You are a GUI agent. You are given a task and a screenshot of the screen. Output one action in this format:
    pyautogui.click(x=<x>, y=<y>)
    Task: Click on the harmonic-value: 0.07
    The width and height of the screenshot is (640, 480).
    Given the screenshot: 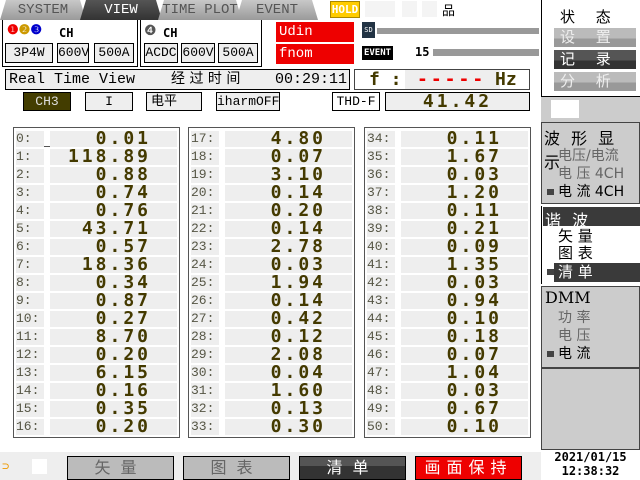 What is the action you would take?
    pyautogui.click(x=288, y=157)
    